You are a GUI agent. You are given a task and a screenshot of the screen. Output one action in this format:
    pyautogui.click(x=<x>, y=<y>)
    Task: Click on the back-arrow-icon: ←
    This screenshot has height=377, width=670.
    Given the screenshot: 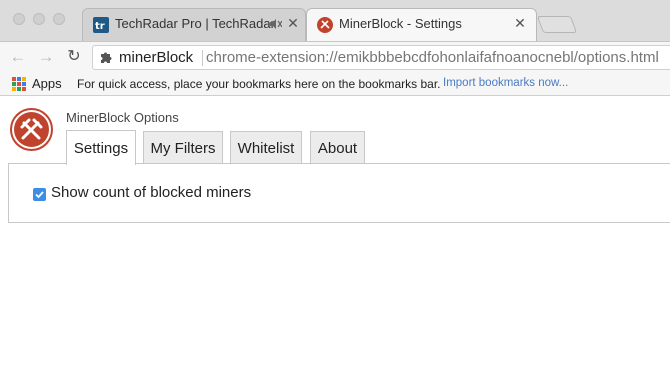 What is the action you would take?
    pyautogui.click(x=18, y=57)
    